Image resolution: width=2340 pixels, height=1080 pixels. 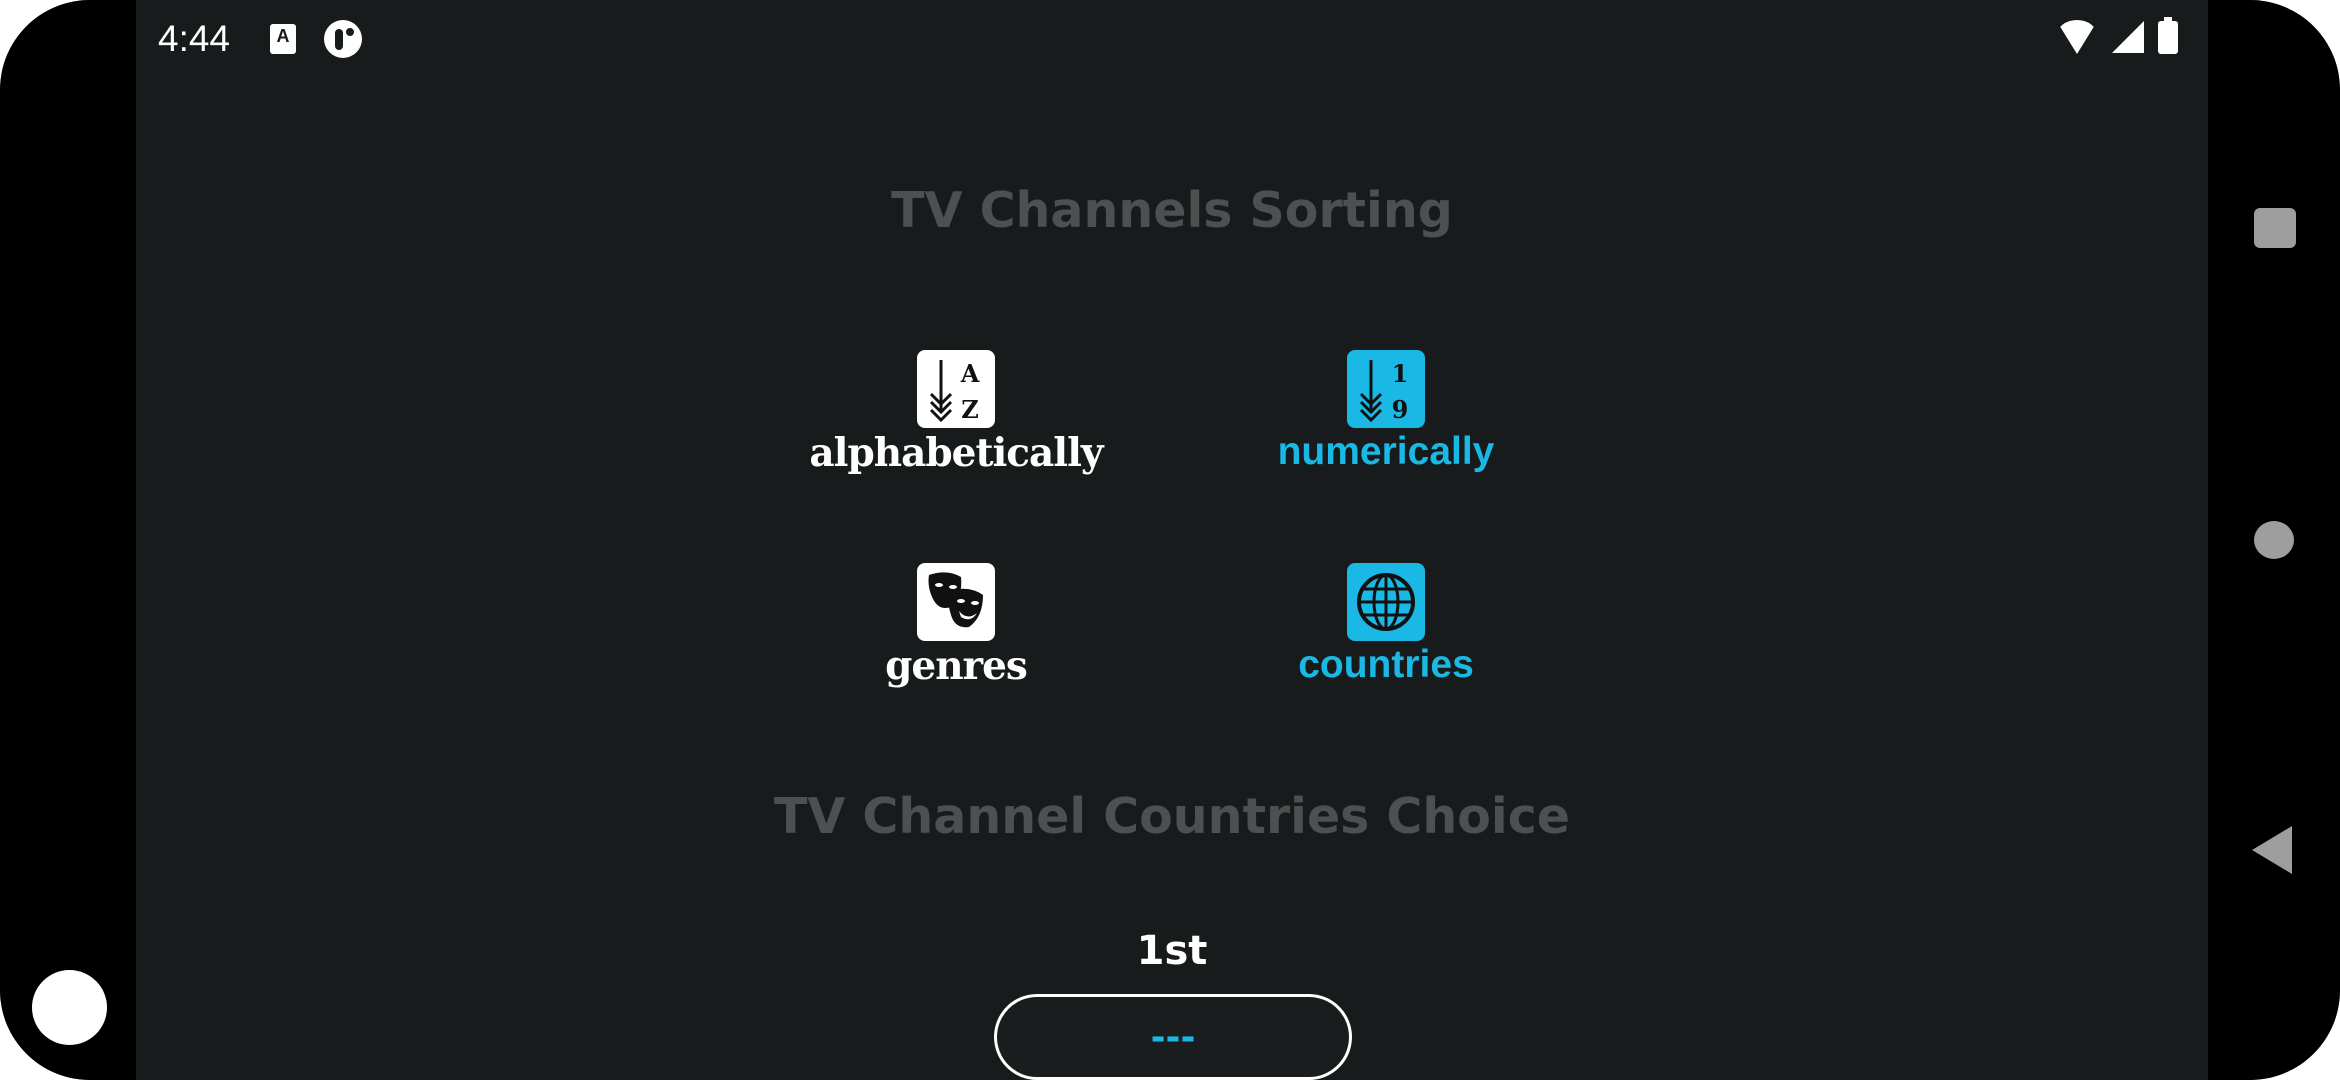 I want to click on sort-genres-option: genres, so click(x=956, y=626).